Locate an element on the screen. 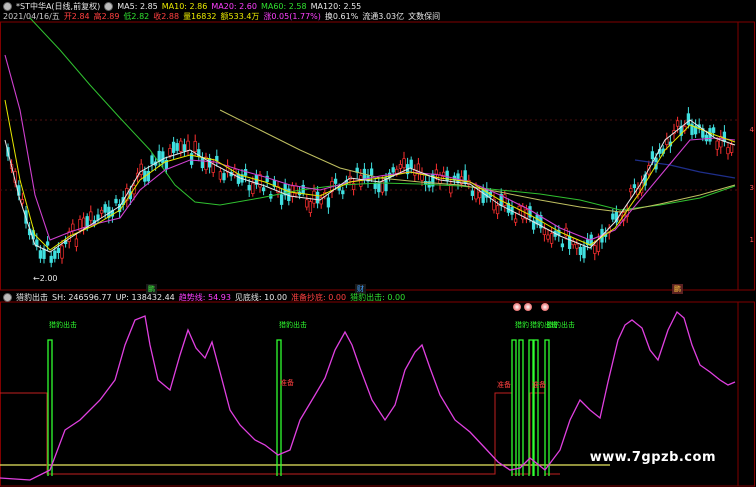 Image resolution: width=756 pixels, height=487 pixels. ohlc-item: 高2.89 is located at coordinates (106, 16).